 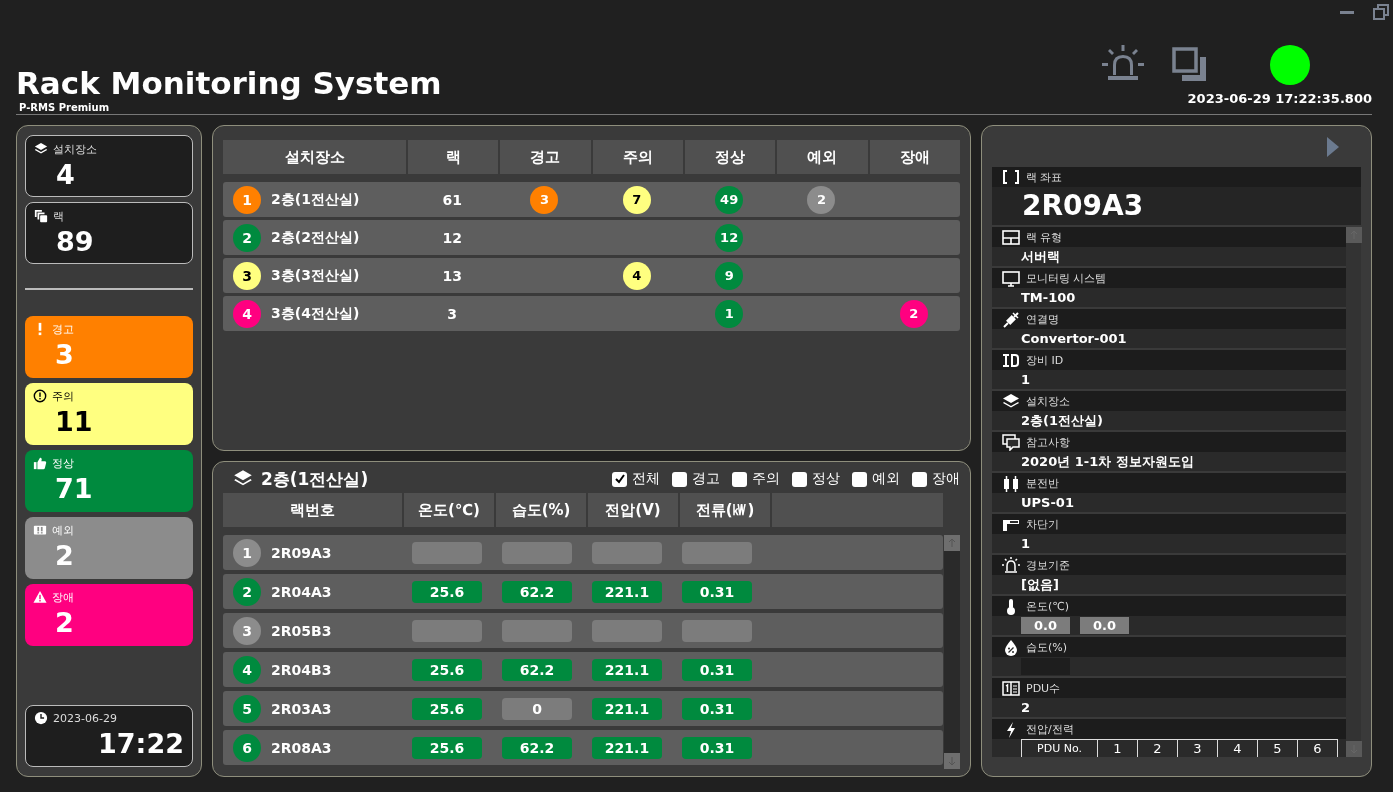 I want to click on field-value: 2, so click(x=1026, y=707).